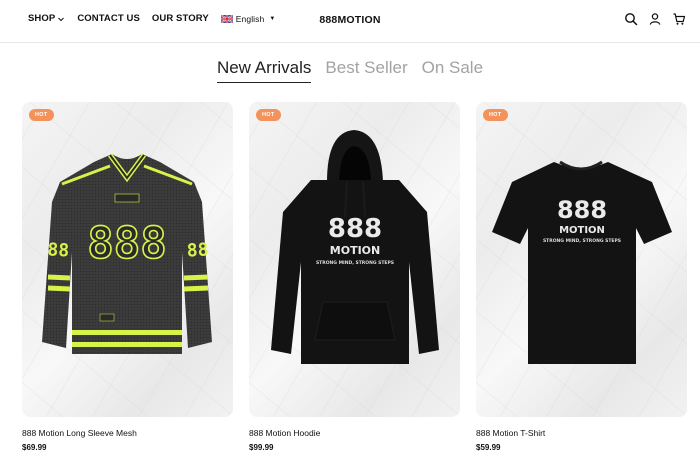 This screenshot has height=452, width=700. I want to click on logo-text: 888MOTION, so click(350, 20).